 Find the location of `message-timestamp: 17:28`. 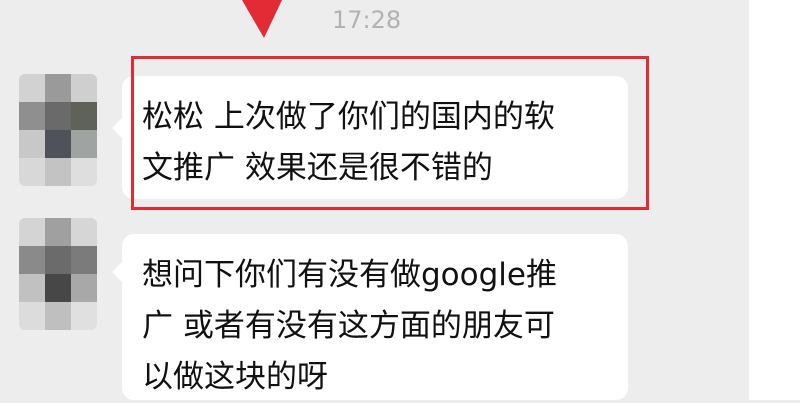

message-timestamp: 17:28 is located at coordinates (367, 20).